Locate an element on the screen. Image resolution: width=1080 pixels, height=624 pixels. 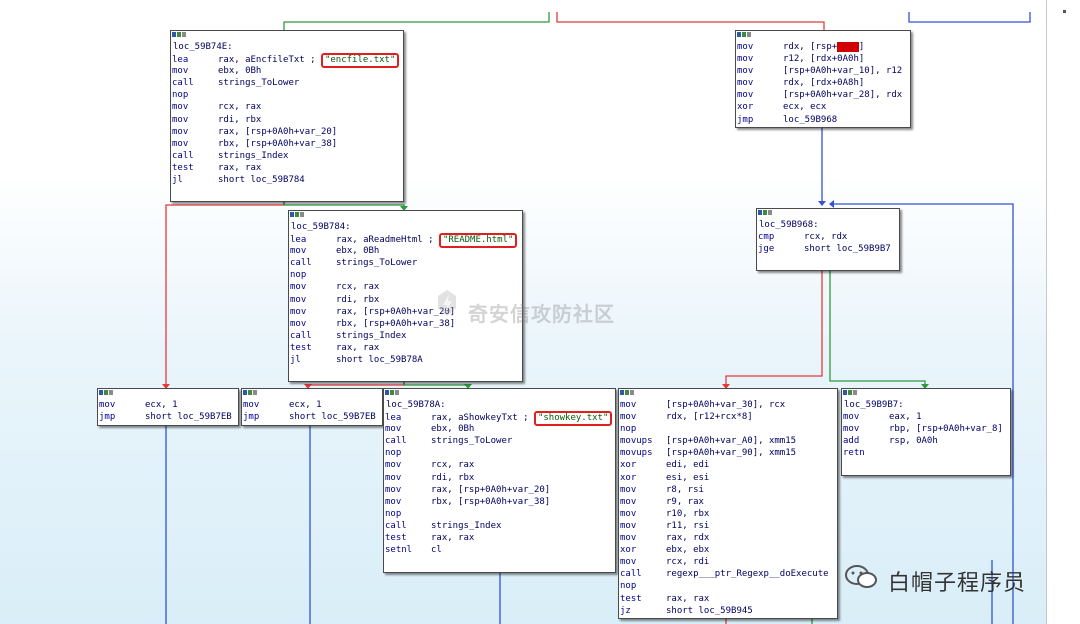
operands: rdx, [rsp+ is located at coordinates (810, 47).